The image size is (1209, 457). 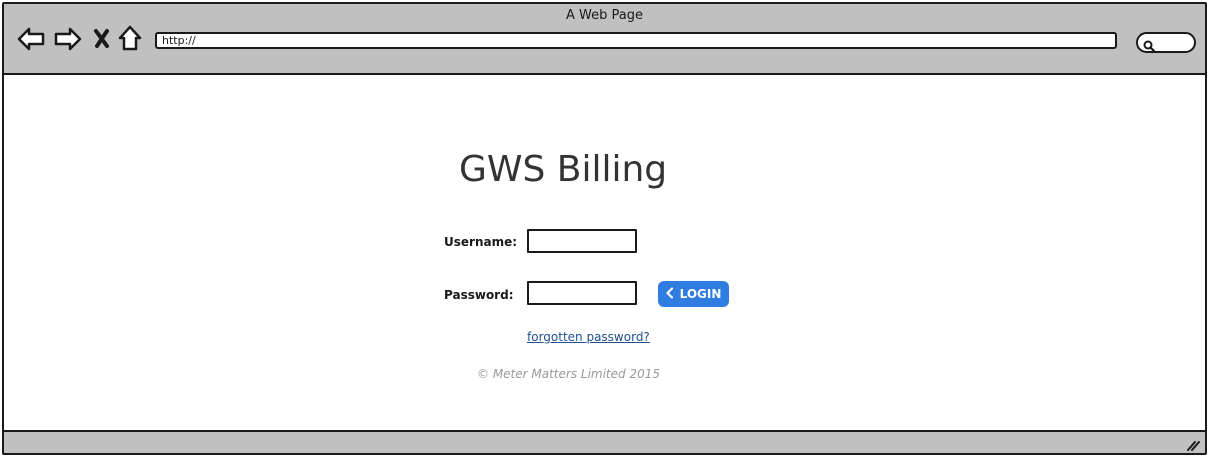 What do you see at coordinates (31, 39) in the screenshot?
I see `back-arrow-icon` at bounding box center [31, 39].